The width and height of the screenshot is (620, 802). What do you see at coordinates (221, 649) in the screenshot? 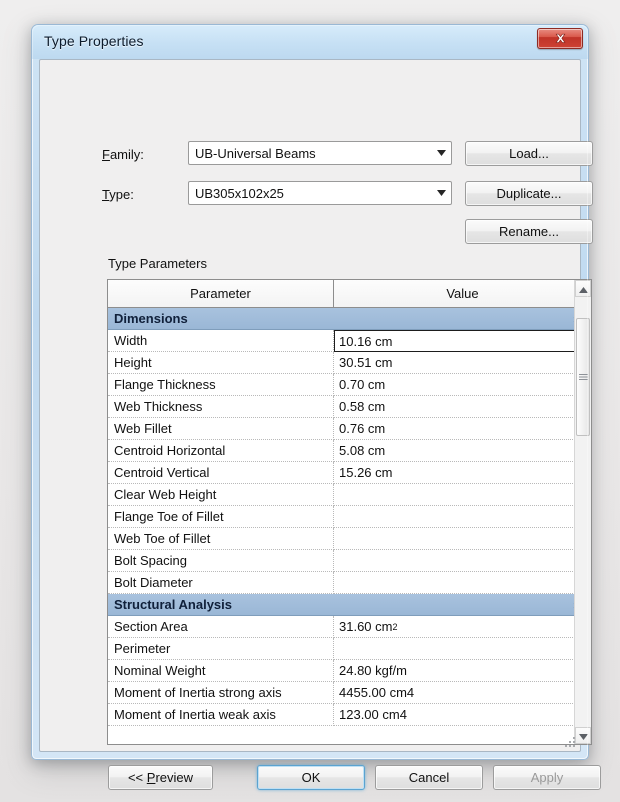
I see `grid-cell-parameter: Perimeter` at bounding box center [221, 649].